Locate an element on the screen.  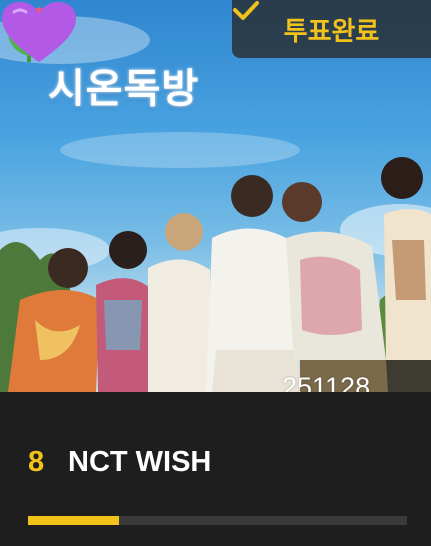
vote-progress-fill is located at coordinates (73, 520).